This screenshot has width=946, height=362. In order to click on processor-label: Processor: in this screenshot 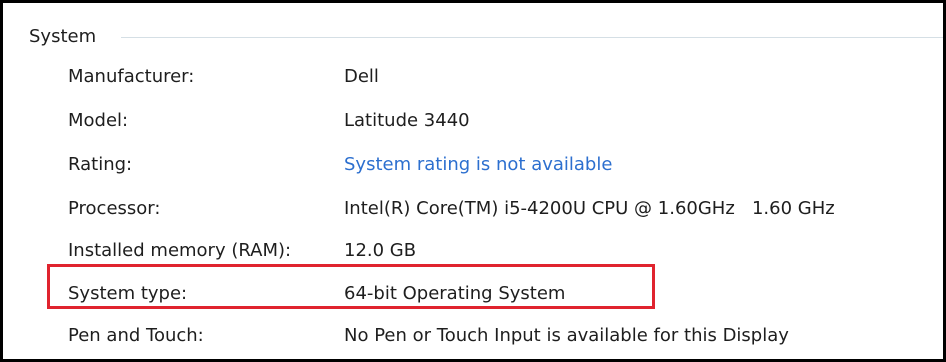, I will do `click(114, 208)`.